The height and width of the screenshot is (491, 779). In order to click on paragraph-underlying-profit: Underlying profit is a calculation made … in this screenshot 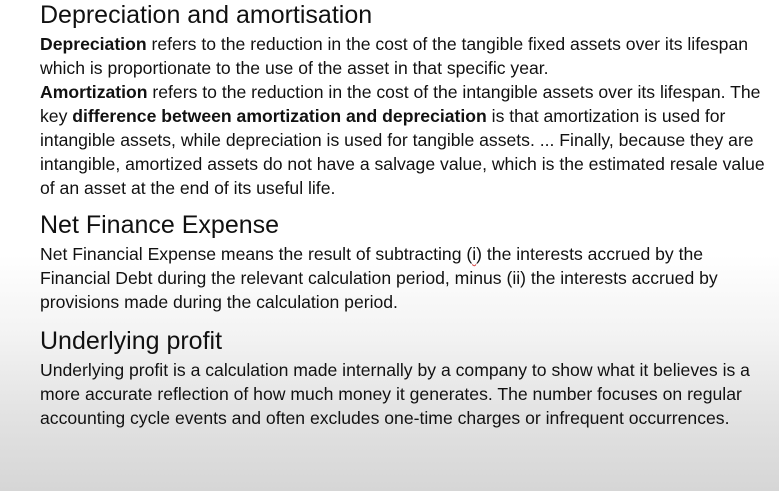, I will do `click(395, 394)`.